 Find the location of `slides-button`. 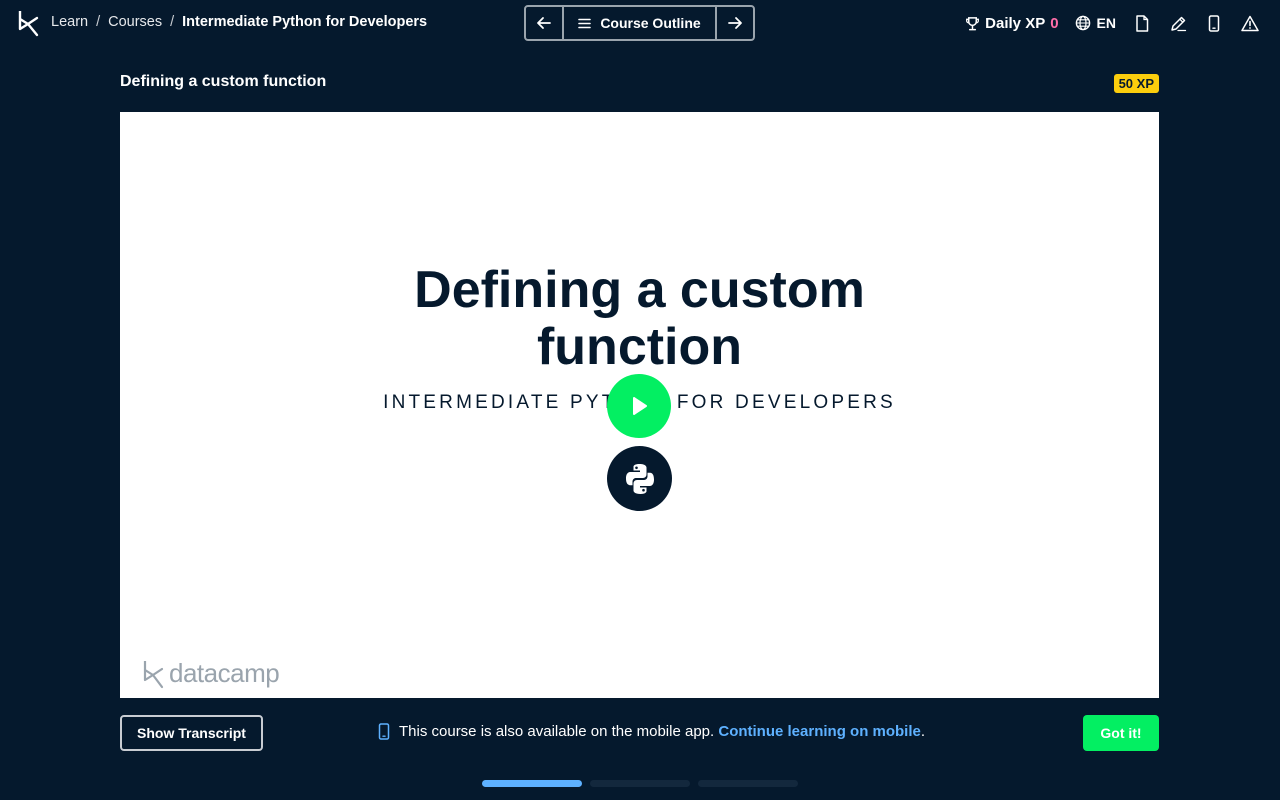

slides-button is located at coordinates (1142, 23).